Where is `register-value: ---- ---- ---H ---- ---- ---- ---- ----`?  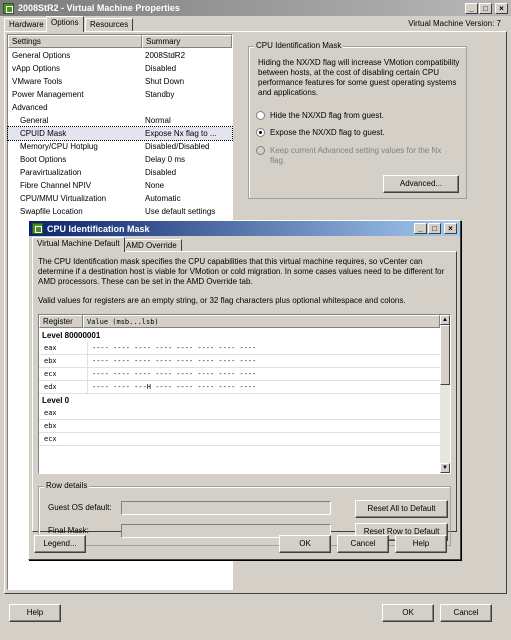 register-value: ---- ---- ---H ---- ---- ---- ---- ---- is located at coordinates (262, 387).